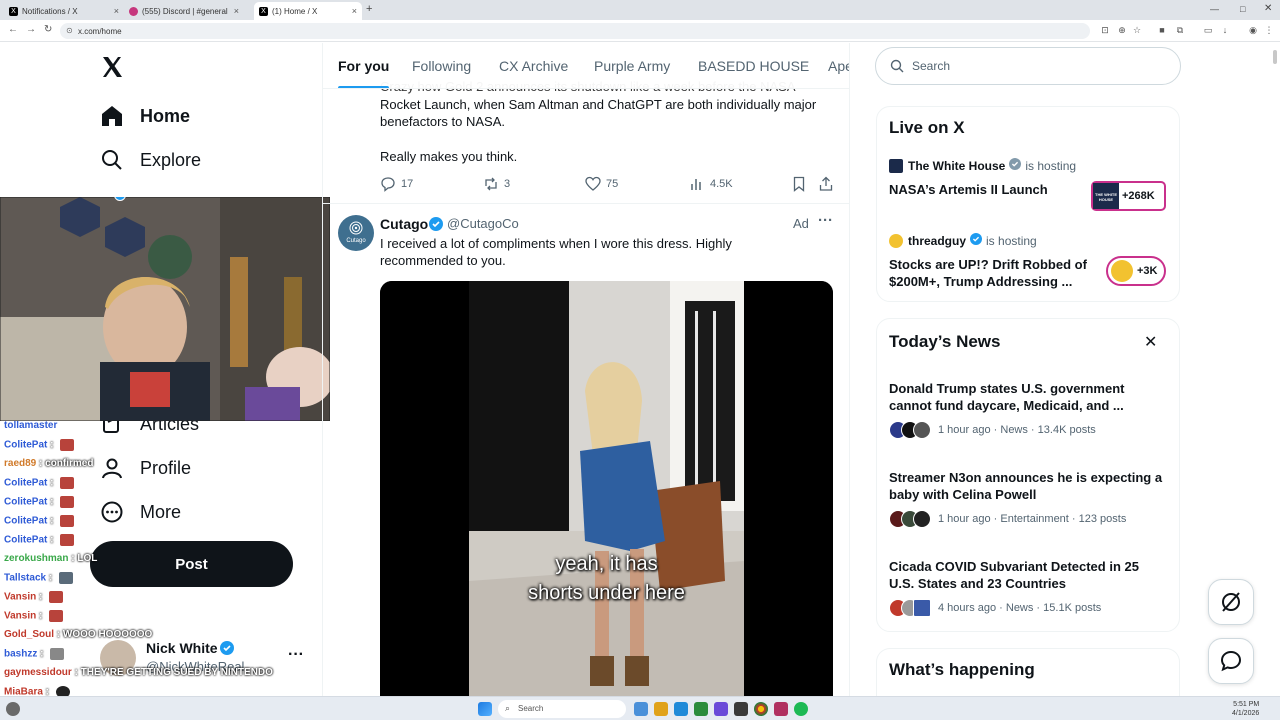 The height and width of the screenshot is (720, 1280). Describe the element at coordinates (838, 66) in the screenshot. I see `tab-ape: Ape` at that location.